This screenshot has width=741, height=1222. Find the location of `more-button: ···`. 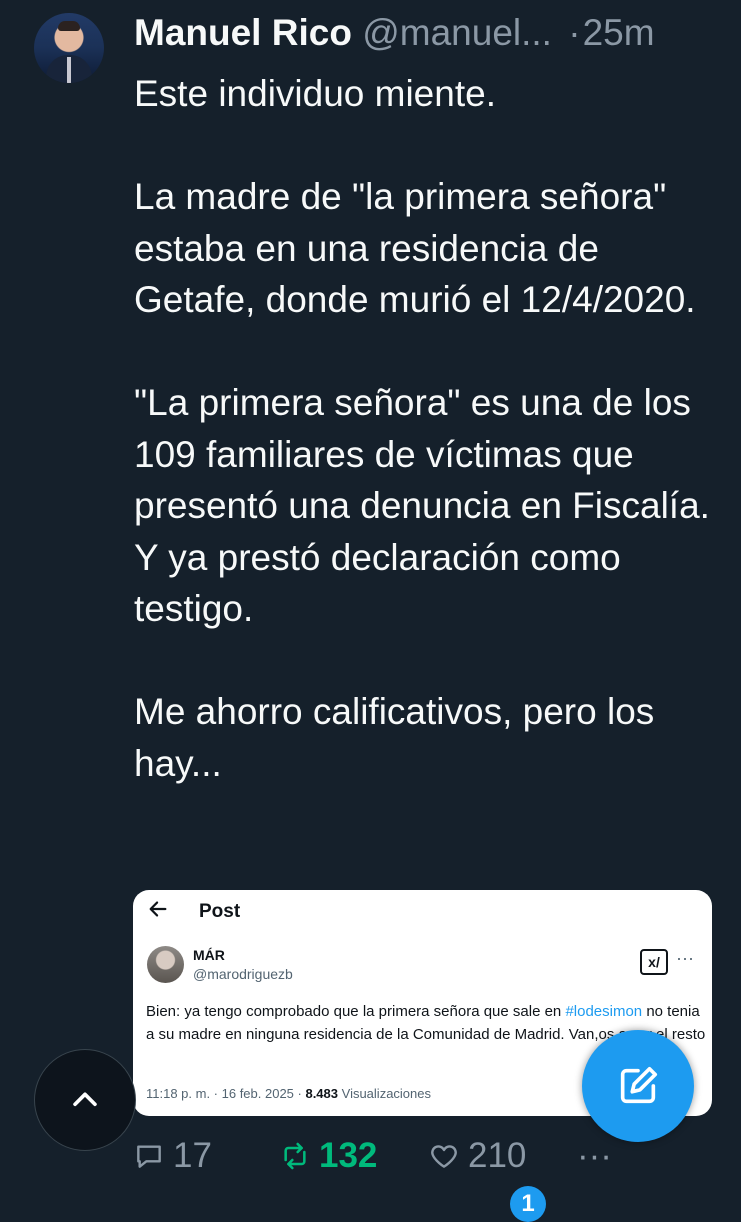

more-button: ··· is located at coordinates (594, 1156).